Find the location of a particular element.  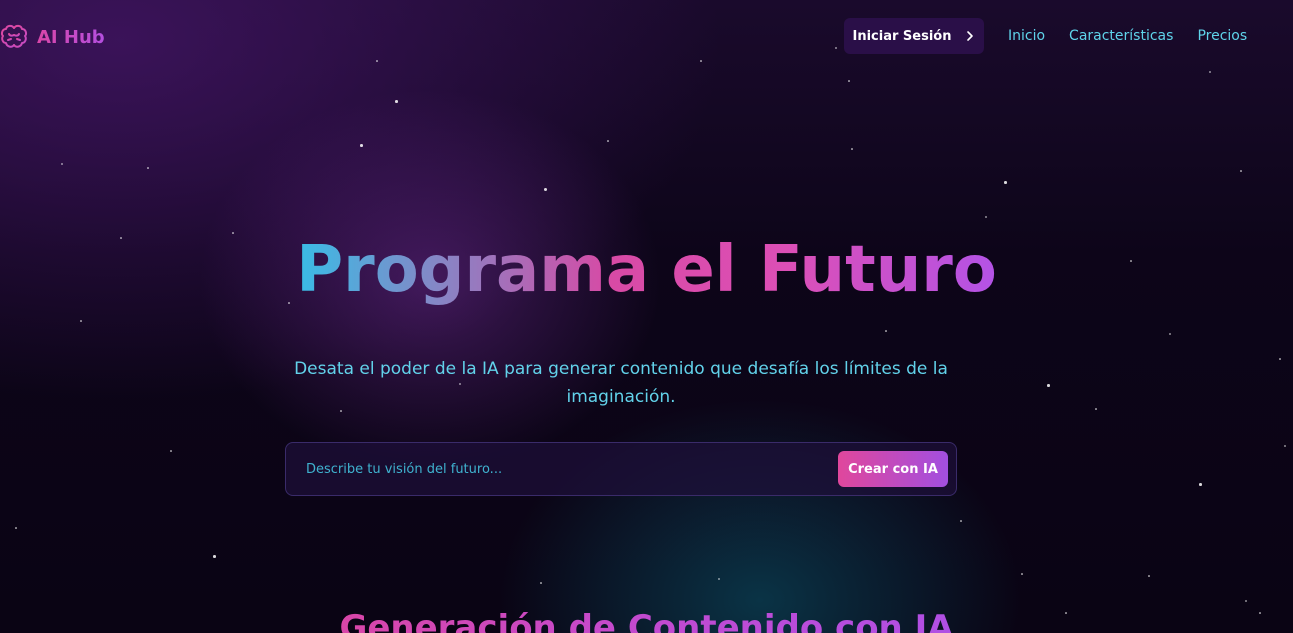

hero-title-text: Programa el Futuro is located at coordinates (646, 270).